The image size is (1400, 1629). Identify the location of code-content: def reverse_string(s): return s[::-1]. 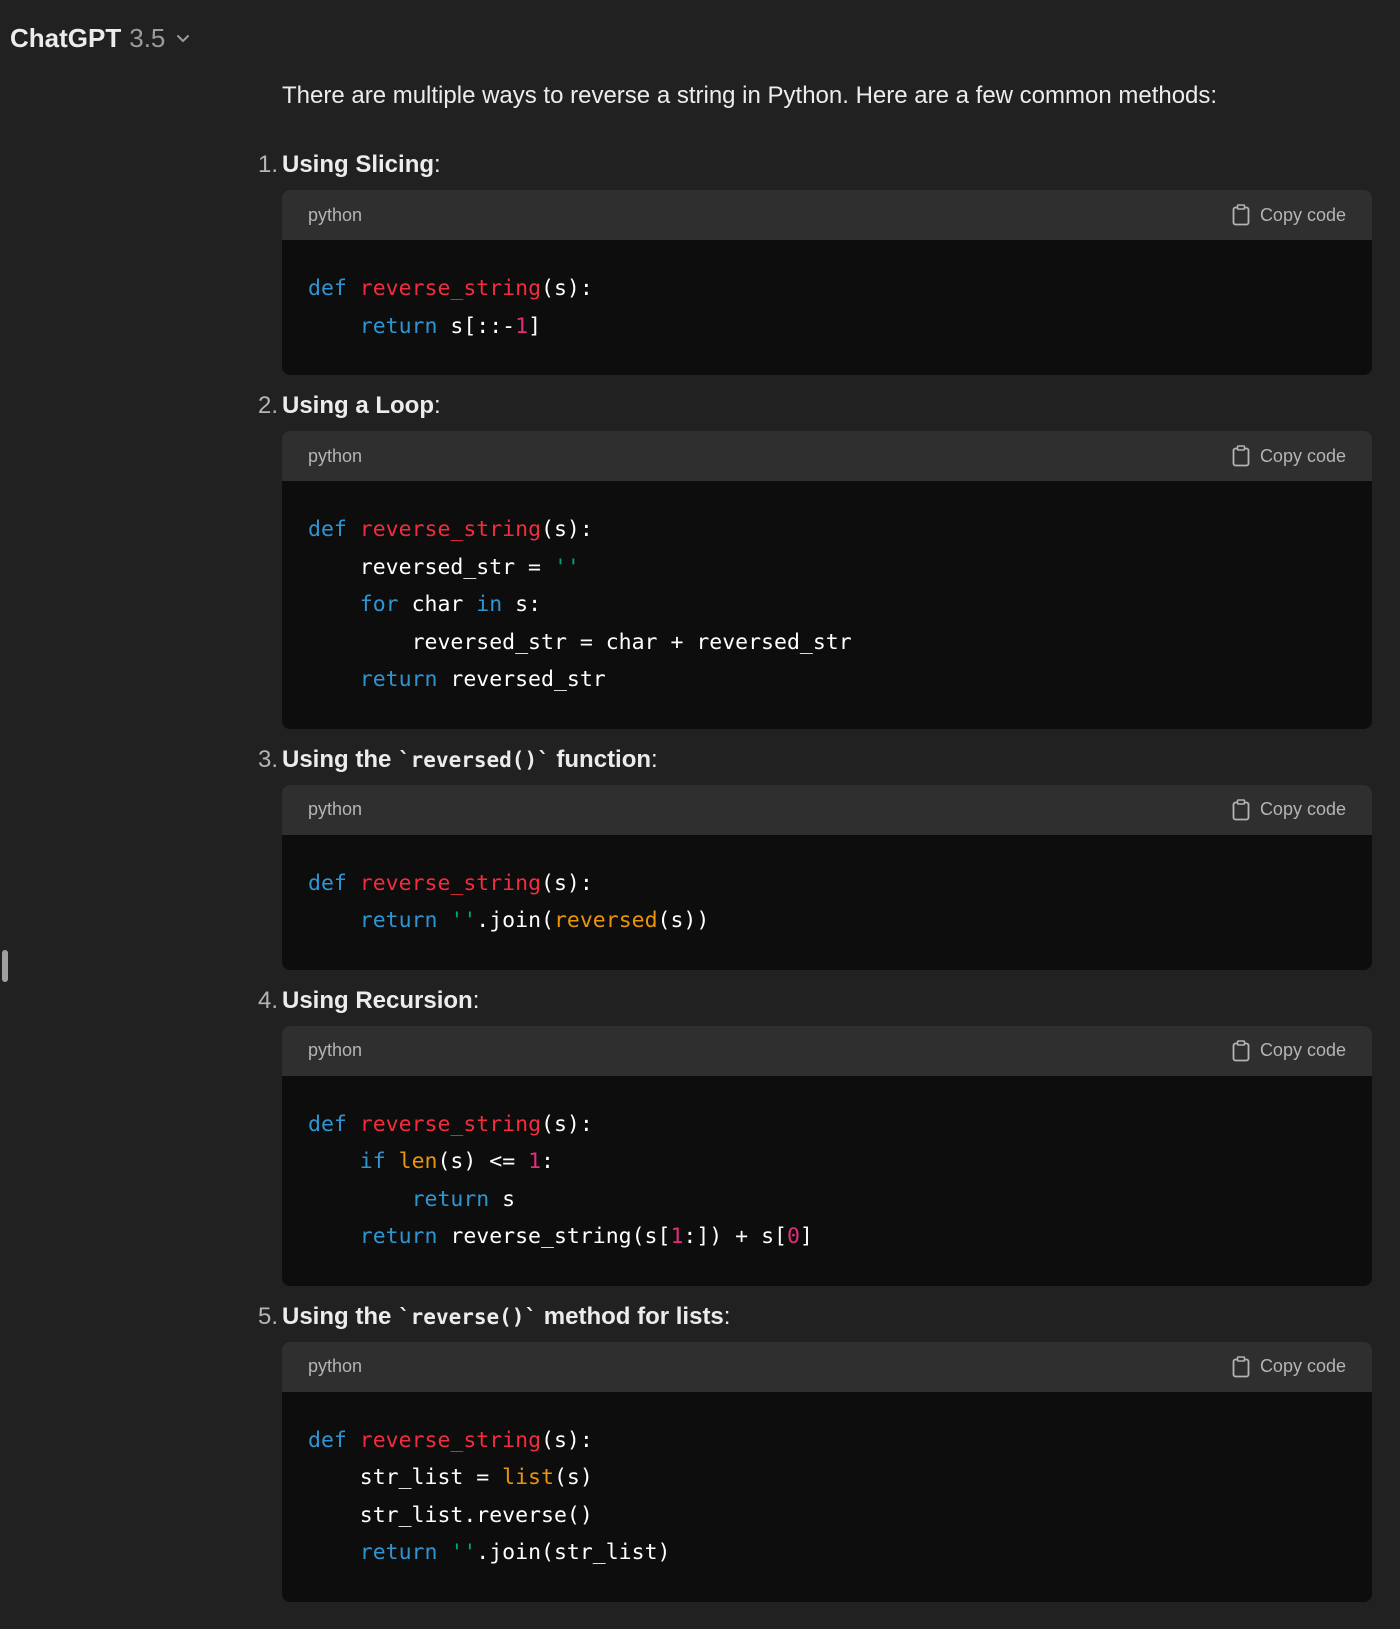
(827, 307).